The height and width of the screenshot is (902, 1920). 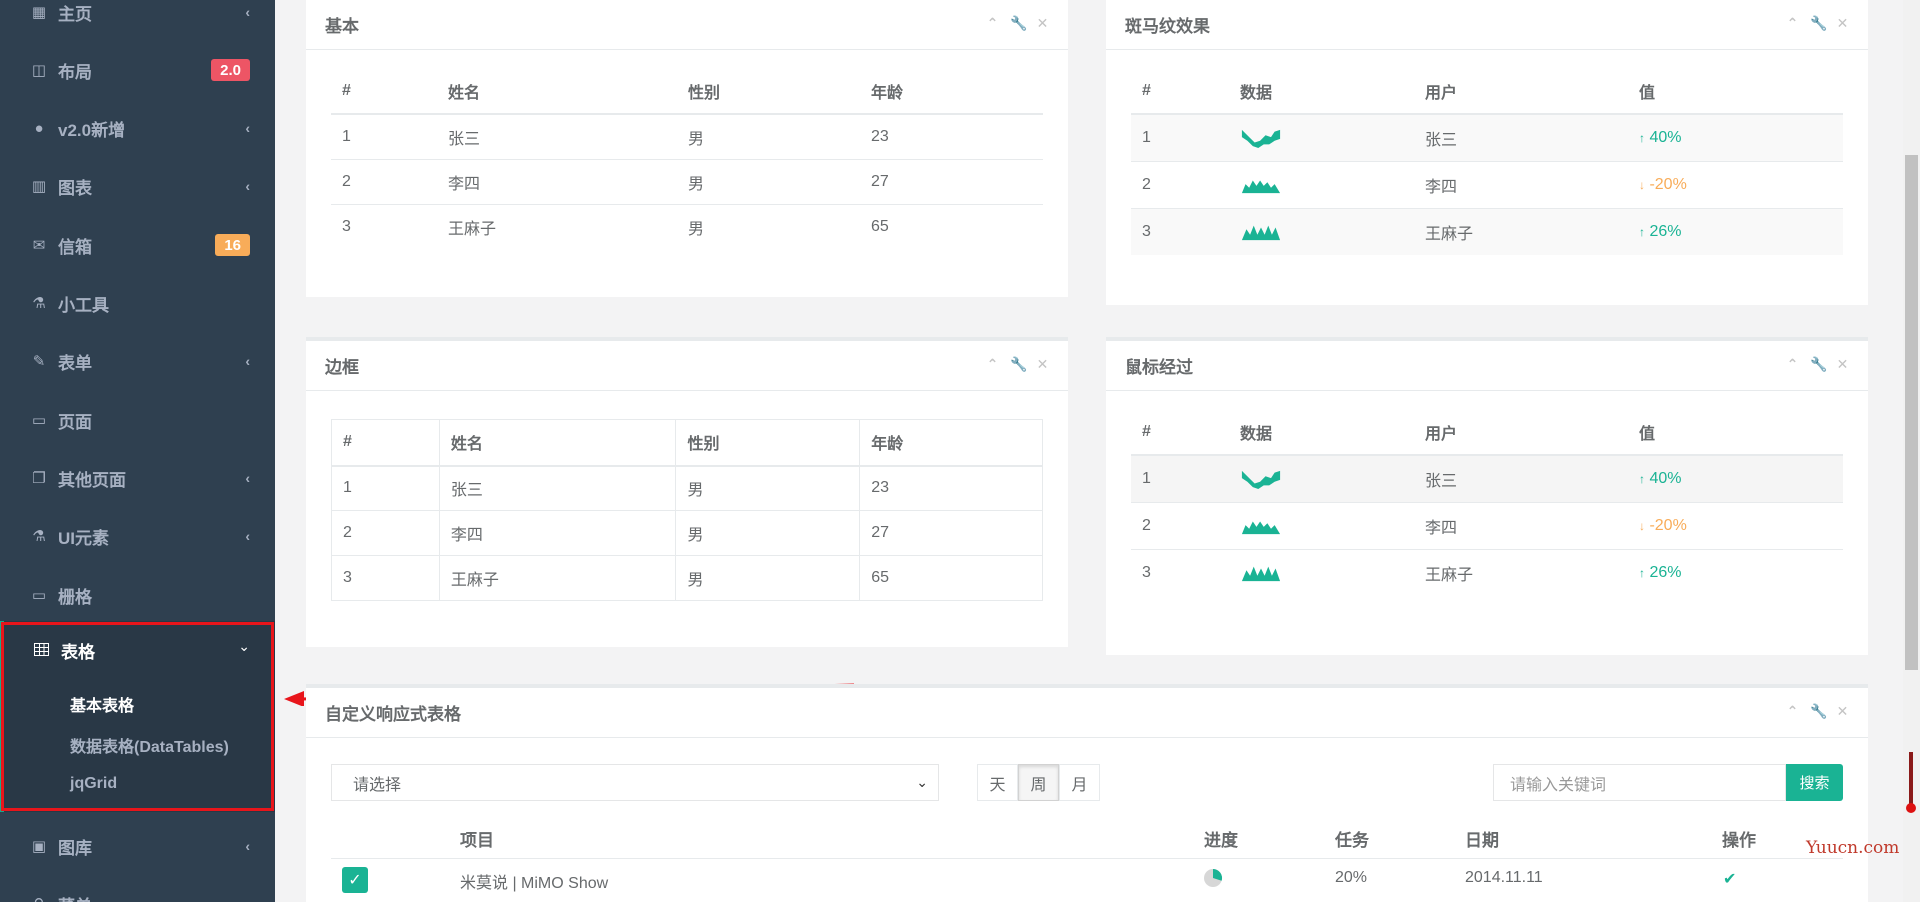 I want to click on sidebar-item-label: 图表, so click(x=75, y=188).